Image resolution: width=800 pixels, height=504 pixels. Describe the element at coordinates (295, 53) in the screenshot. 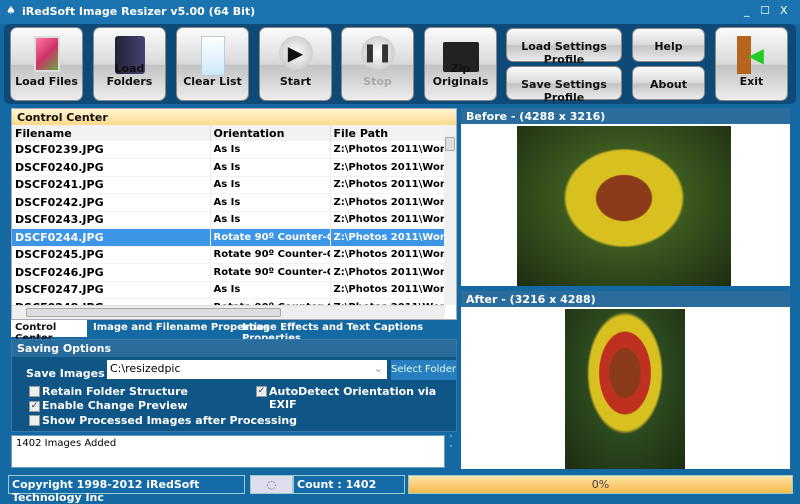

I see `play-icon: ▶` at that location.